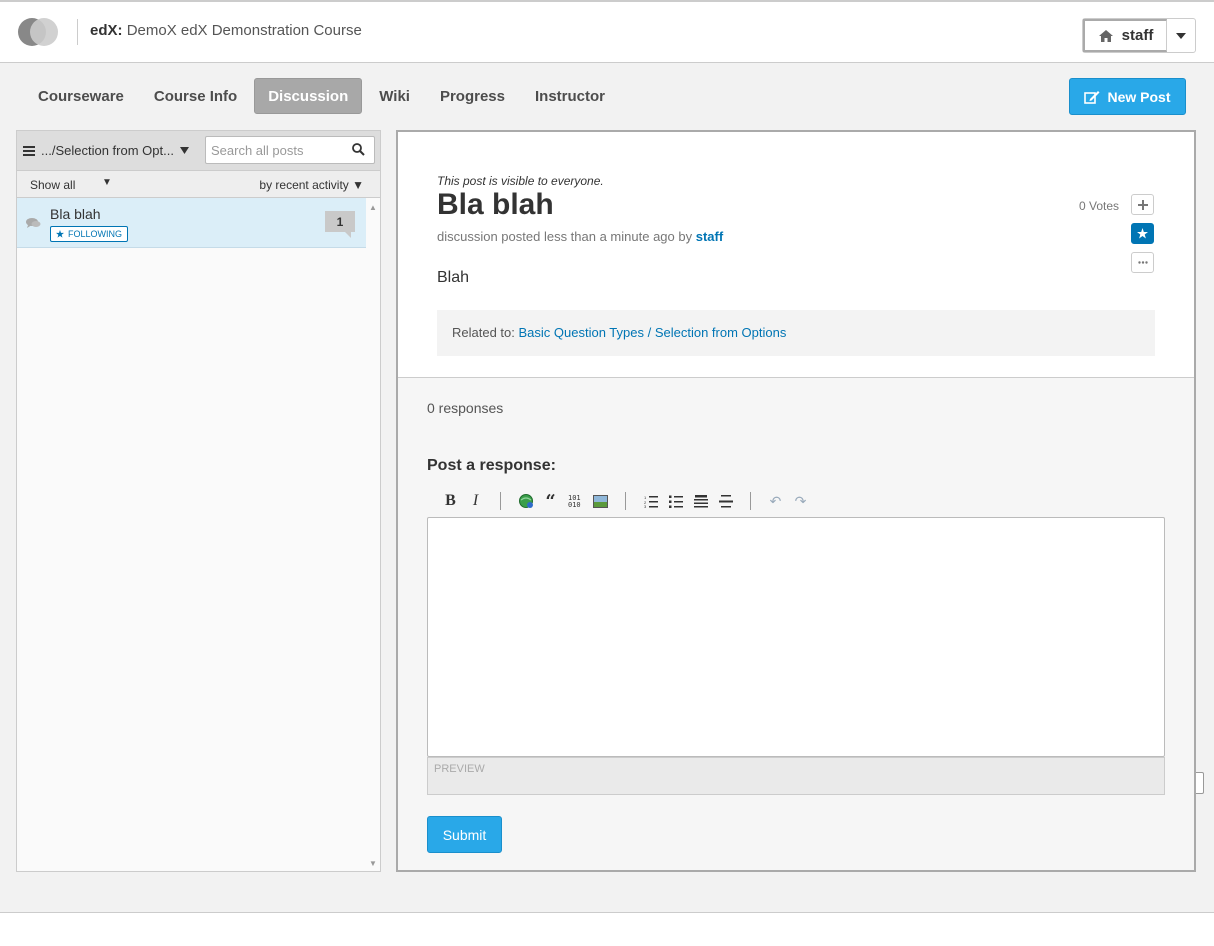  What do you see at coordinates (465, 408) in the screenshot?
I see `response-count: 0 responses` at bounding box center [465, 408].